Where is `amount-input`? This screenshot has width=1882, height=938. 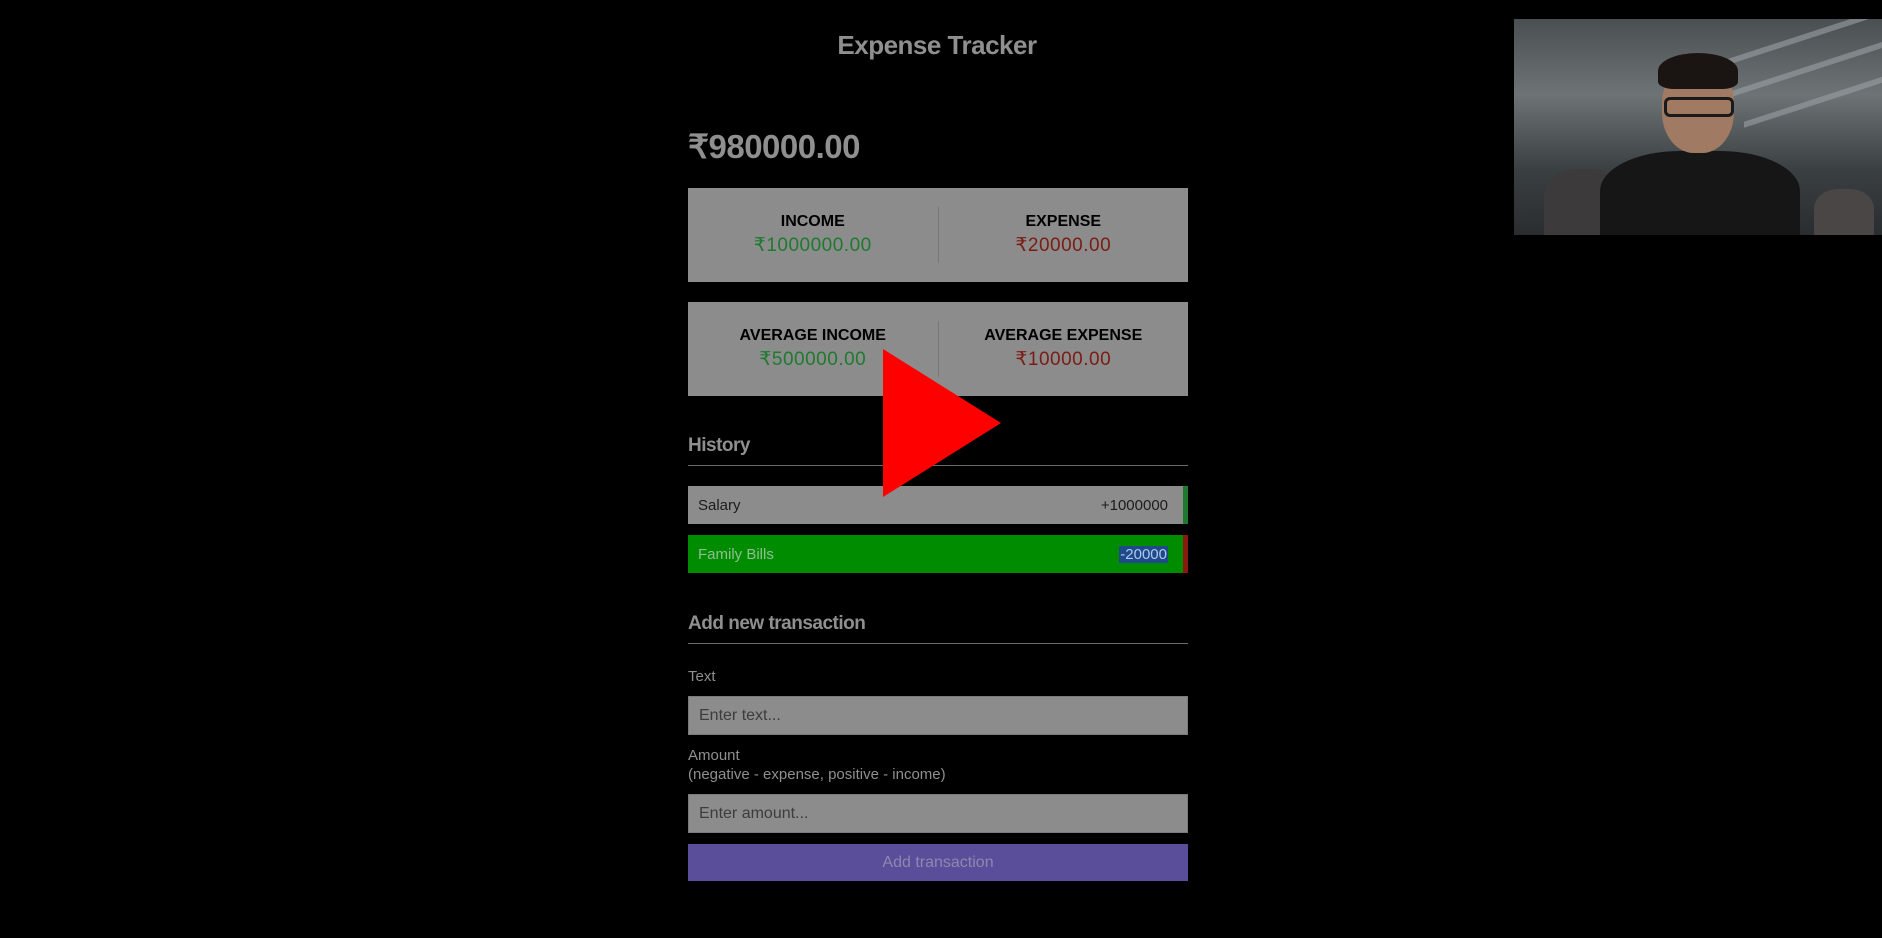
amount-input is located at coordinates (938, 813).